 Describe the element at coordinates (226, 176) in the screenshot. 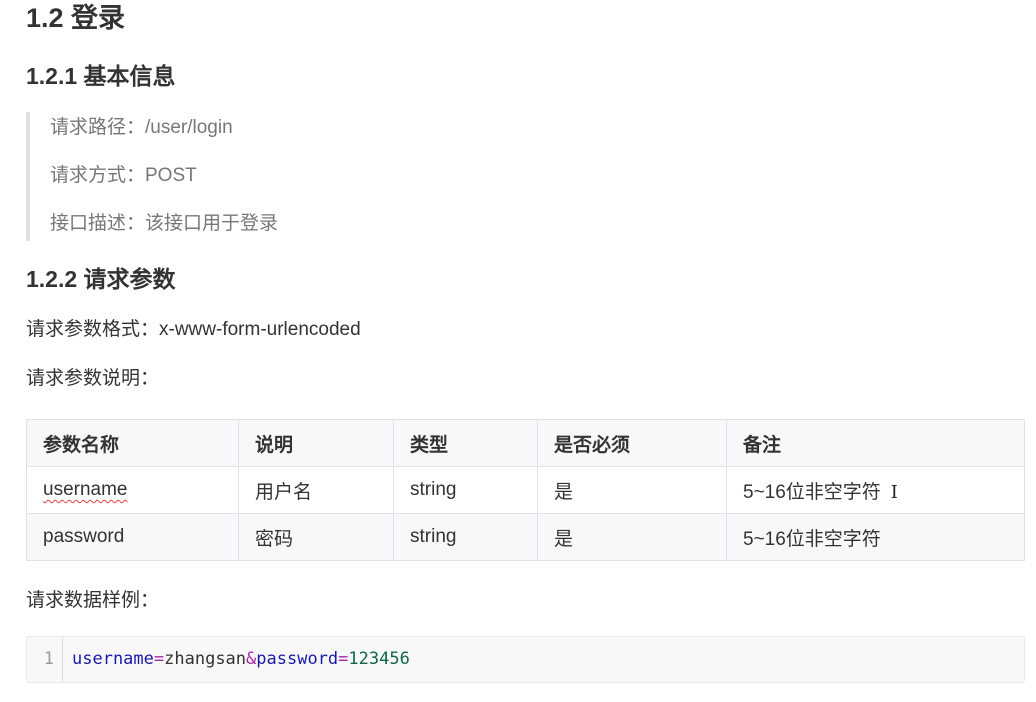

I see `basic-info-blockquote: 请求路径：/user/login 请求方式：POST 接口描述：该接口用于登录` at that location.